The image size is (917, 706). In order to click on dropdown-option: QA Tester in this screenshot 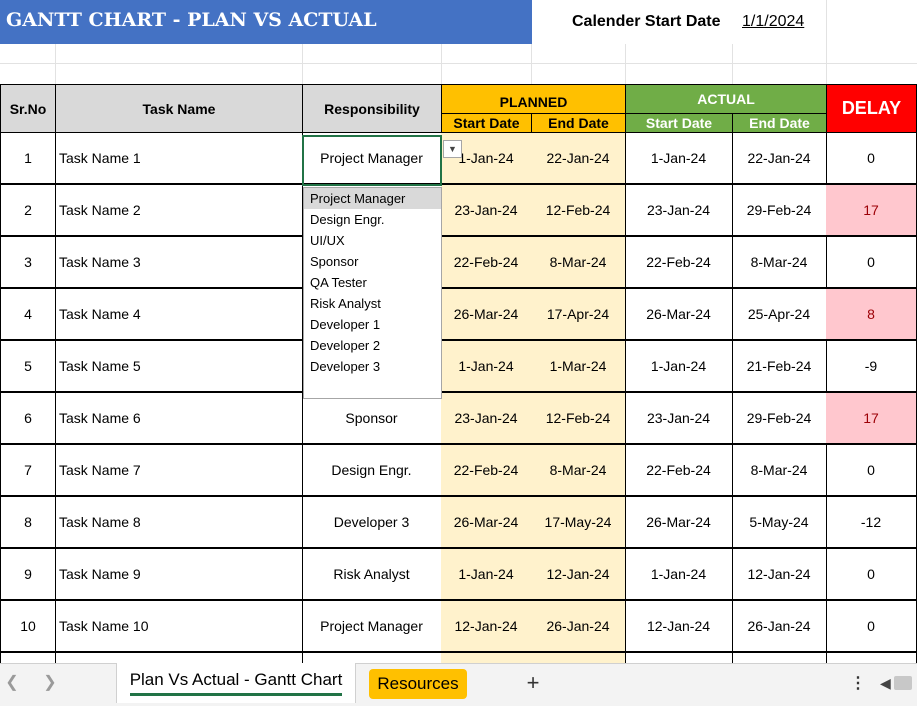, I will do `click(372, 282)`.